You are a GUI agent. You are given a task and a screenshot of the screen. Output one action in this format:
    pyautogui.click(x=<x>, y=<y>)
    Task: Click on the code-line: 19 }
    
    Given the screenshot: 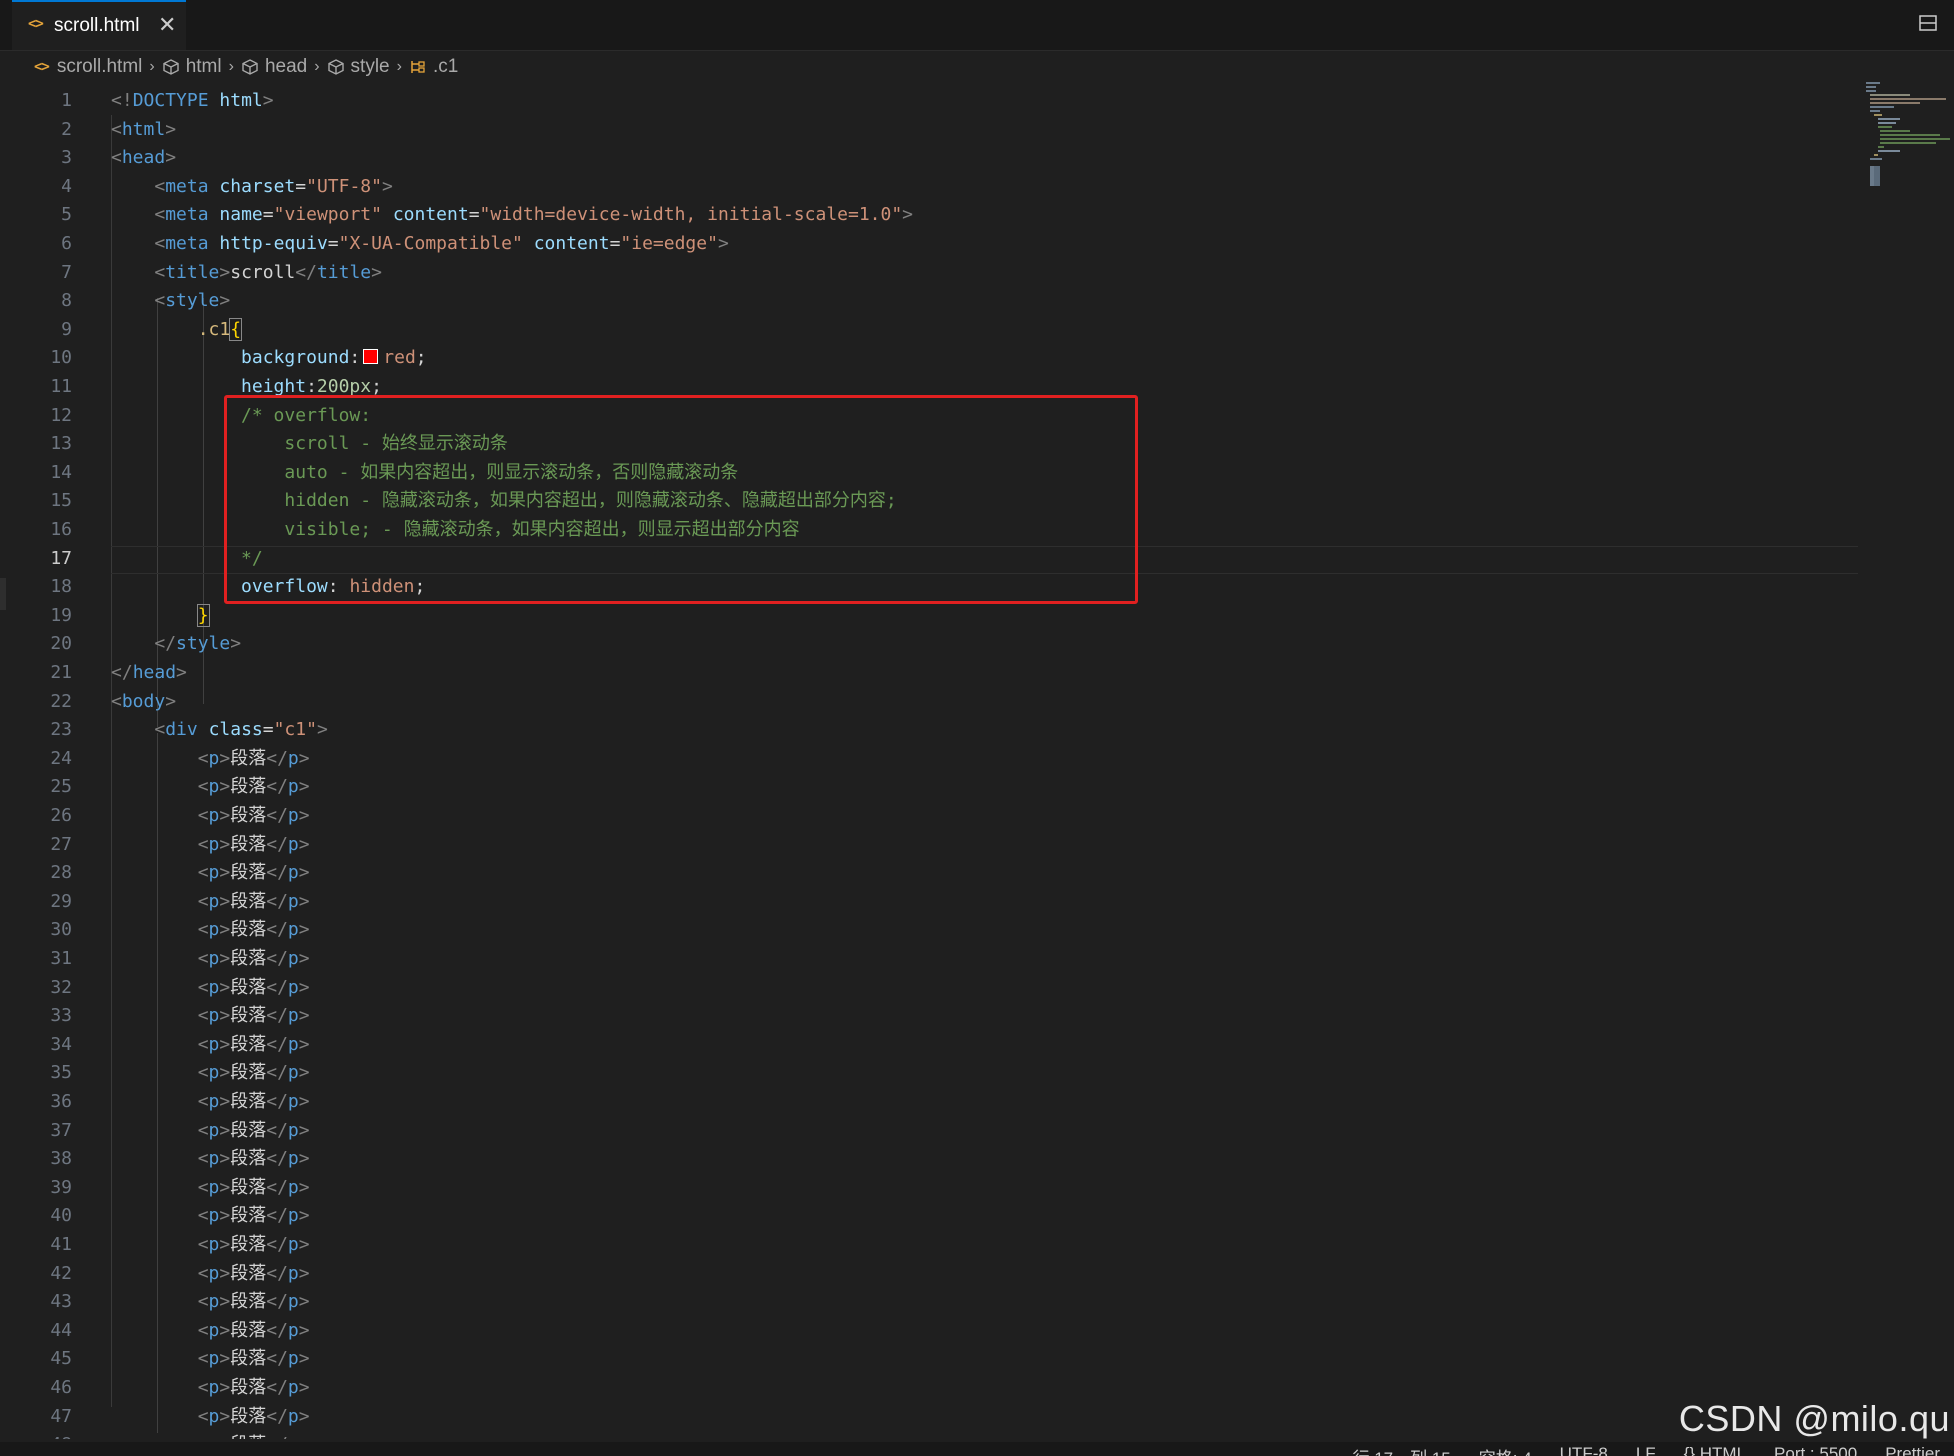 What is the action you would take?
    pyautogui.click(x=929, y=616)
    